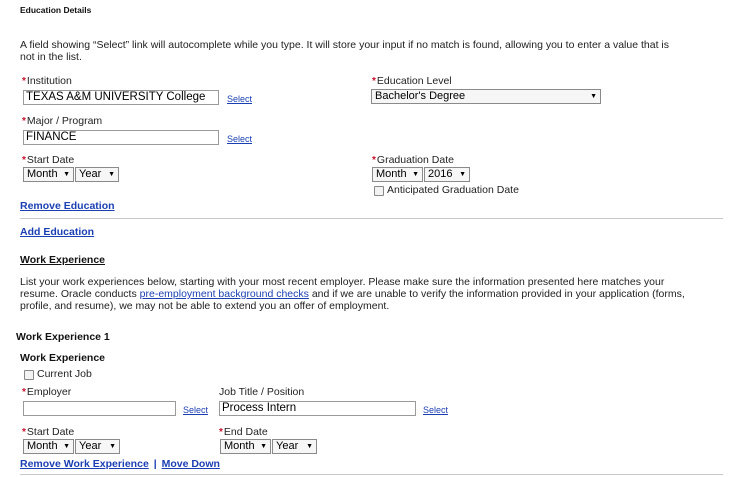  Describe the element at coordinates (453, 190) in the screenshot. I see `anticipated-graduation-label: Anticipated Graduation Date` at that location.